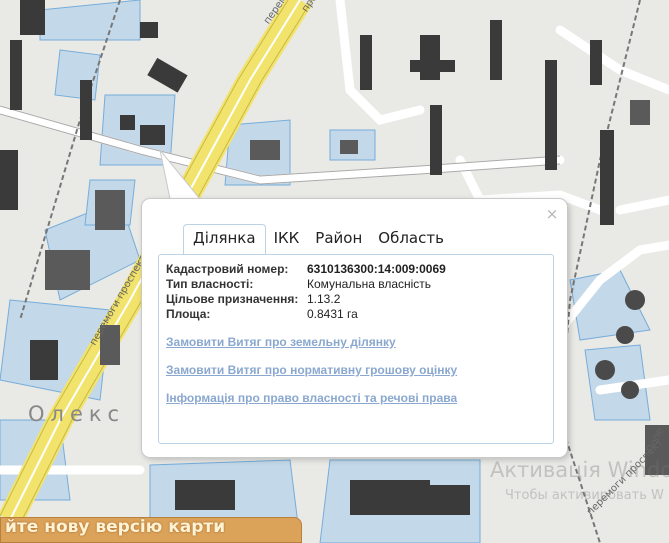 Image resolution: width=669 pixels, height=543 pixels. I want to click on tab-region: Область, so click(411, 239).